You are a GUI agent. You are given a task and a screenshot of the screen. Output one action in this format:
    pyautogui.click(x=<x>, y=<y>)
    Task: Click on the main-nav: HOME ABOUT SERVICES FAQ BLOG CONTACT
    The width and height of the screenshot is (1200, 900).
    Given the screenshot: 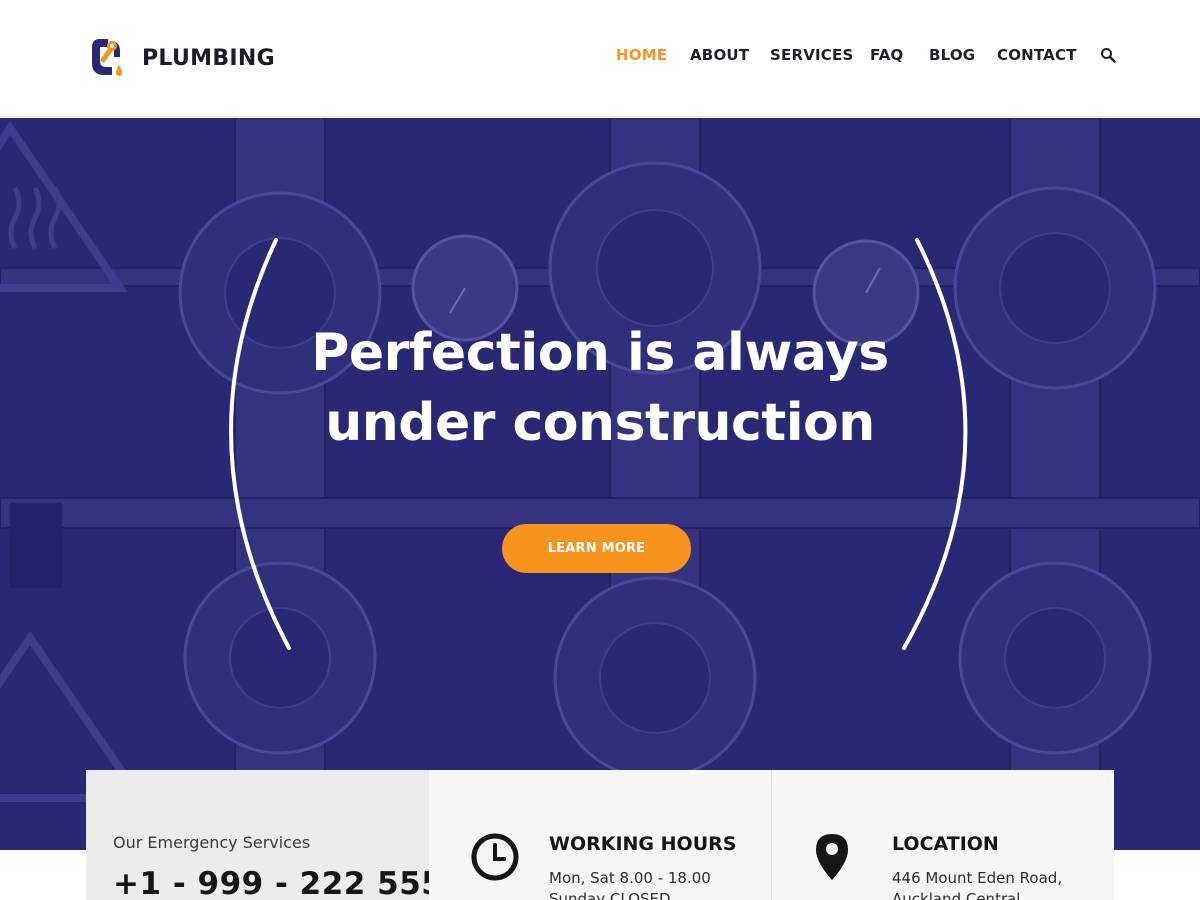 What is the action you would take?
    pyautogui.click(x=600, y=58)
    